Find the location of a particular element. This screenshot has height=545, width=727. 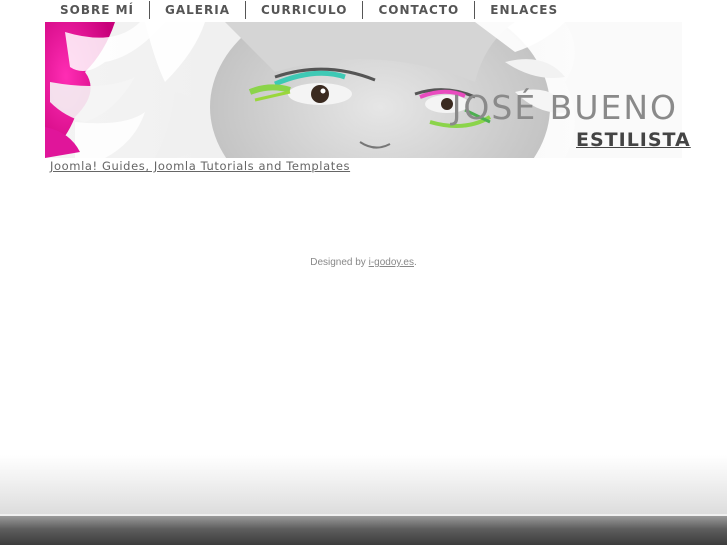

tagline-link: ESTILISTA is located at coordinates (633, 140).